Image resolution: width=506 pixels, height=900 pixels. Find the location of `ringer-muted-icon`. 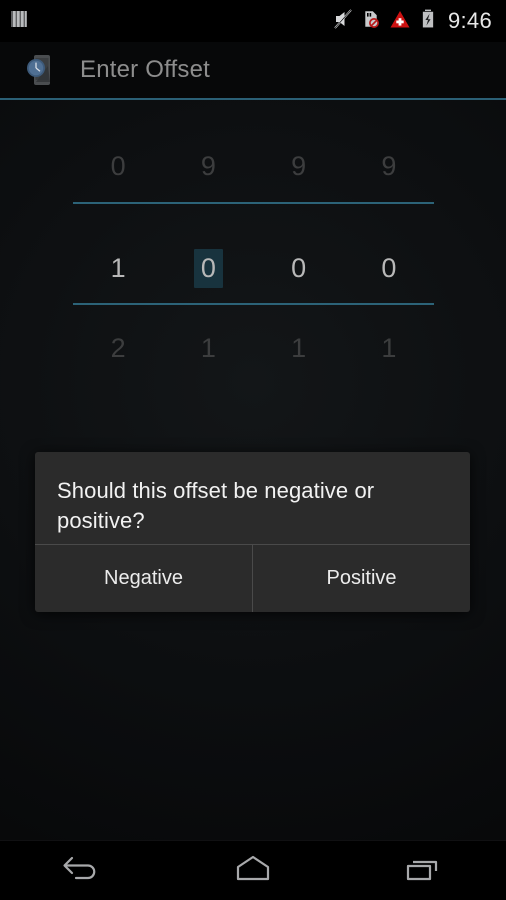

ringer-muted-icon is located at coordinates (343, 21).